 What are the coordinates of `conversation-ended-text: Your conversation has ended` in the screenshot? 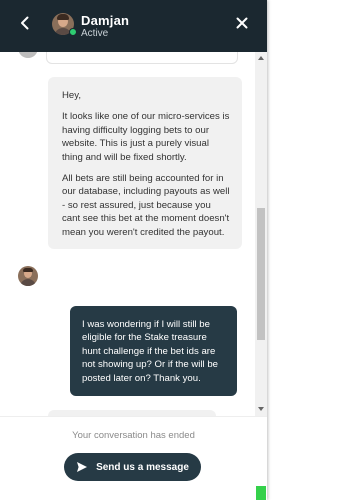 It's located at (133, 435).